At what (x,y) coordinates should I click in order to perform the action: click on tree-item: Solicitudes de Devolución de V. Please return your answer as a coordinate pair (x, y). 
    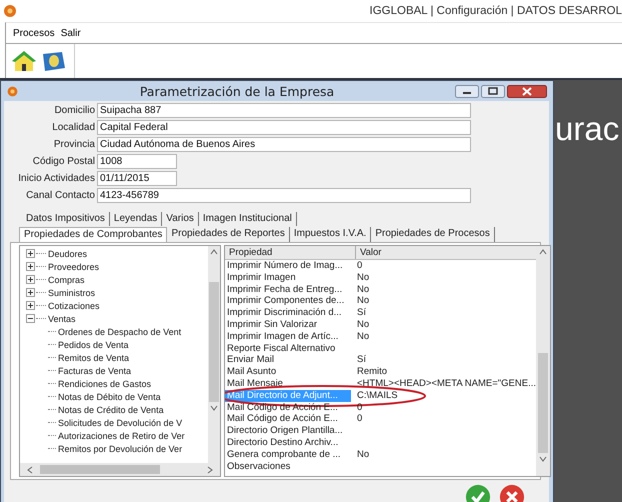
    Looking at the image, I should click on (120, 423).